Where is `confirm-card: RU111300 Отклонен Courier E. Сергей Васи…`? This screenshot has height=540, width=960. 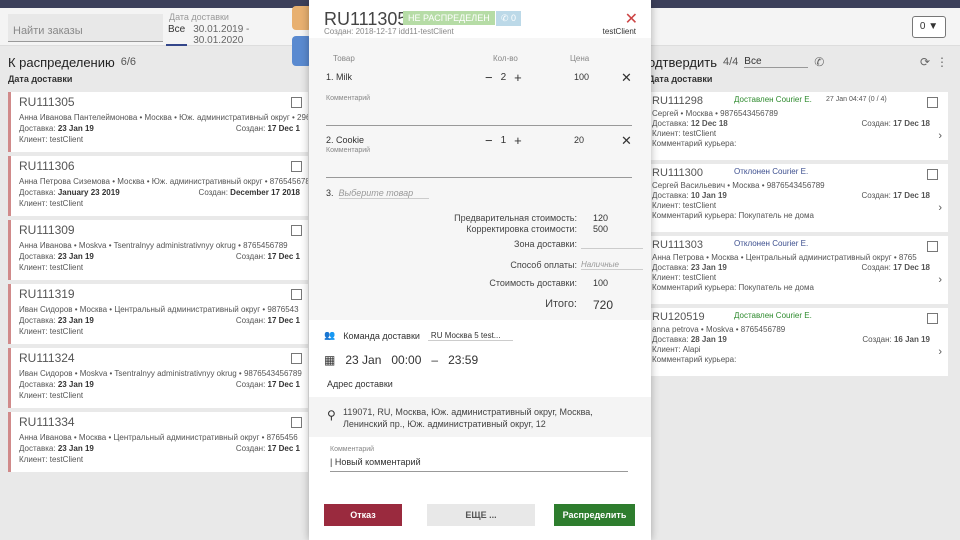
confirm-card: RU111300 Отклонен Courier E. Сергей Васи… is located at coordinates (798, 198).